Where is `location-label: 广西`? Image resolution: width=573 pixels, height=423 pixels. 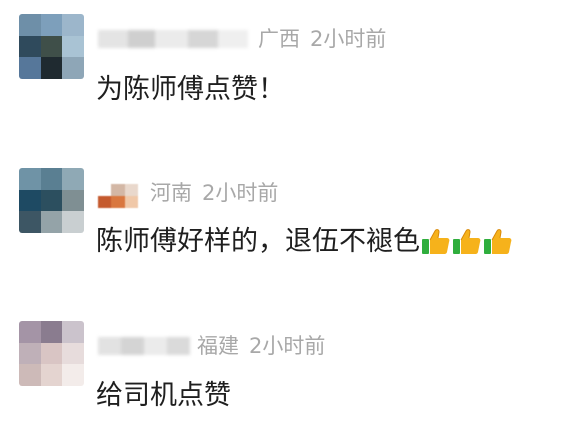
location-label: 广西 is located at coordinates (279, 39).